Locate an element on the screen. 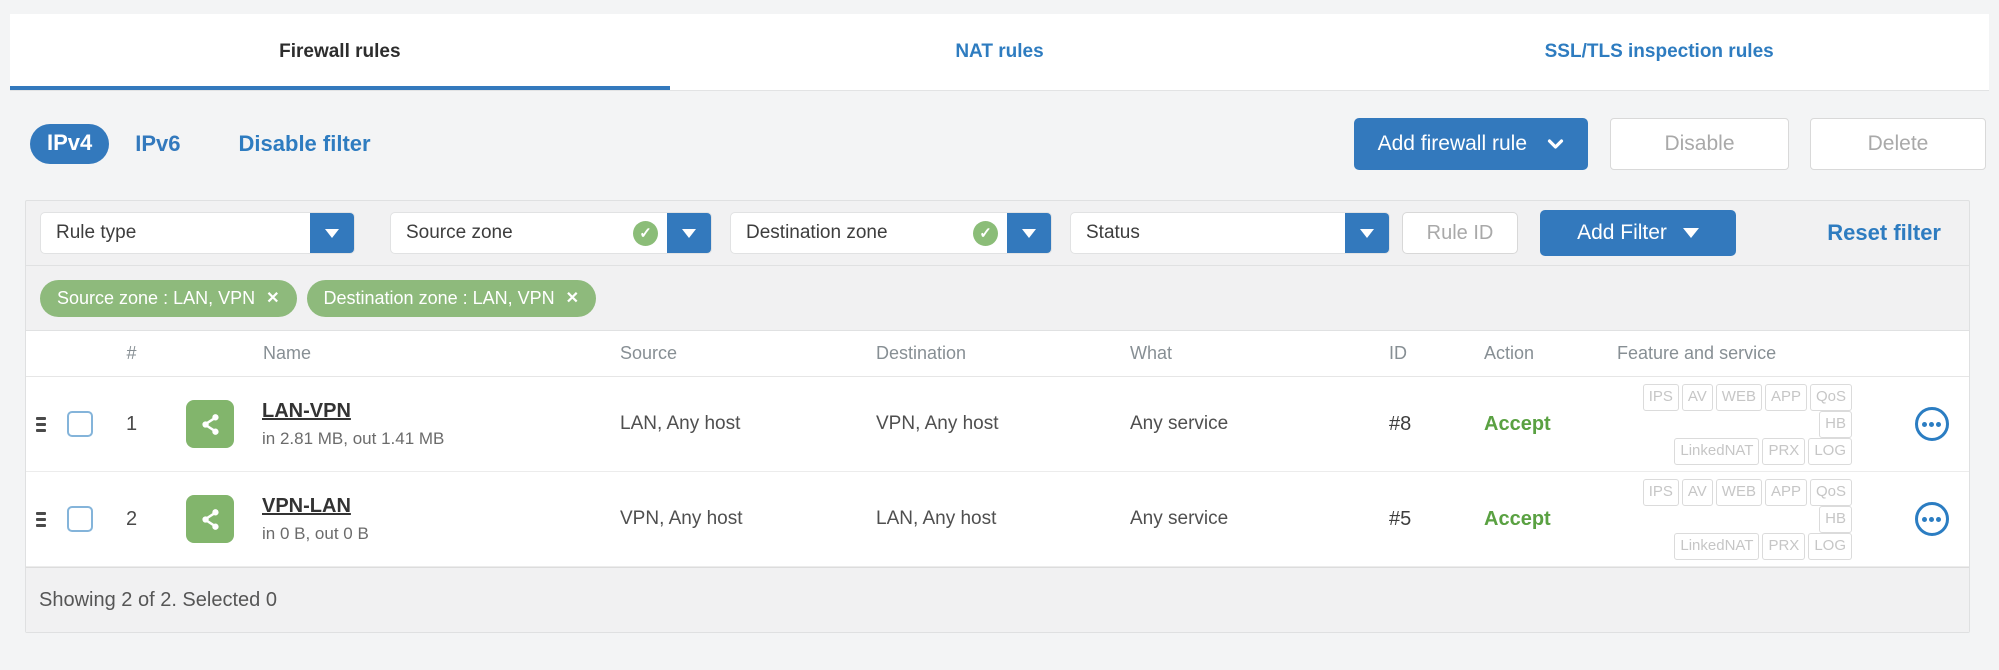 This screenshot has width=1999, height=670. ipv4-toggle: IPv4 is located at coordinates (70, 144).